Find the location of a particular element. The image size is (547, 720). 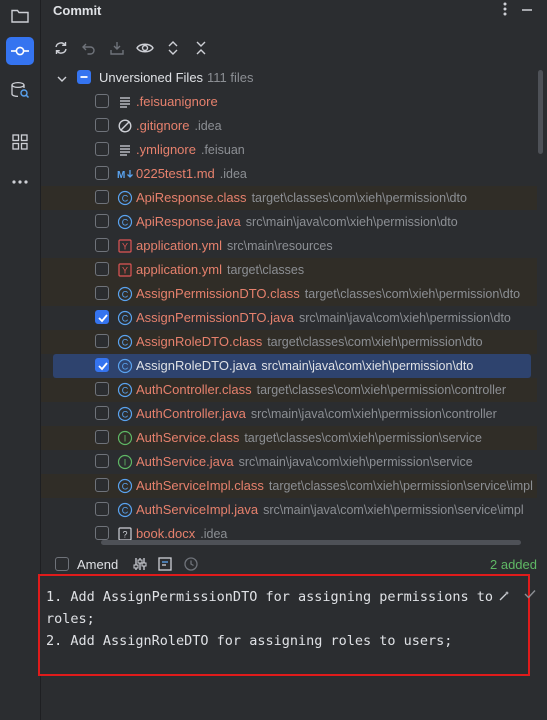

expand-all-icon is located at coordinates (173, 48).